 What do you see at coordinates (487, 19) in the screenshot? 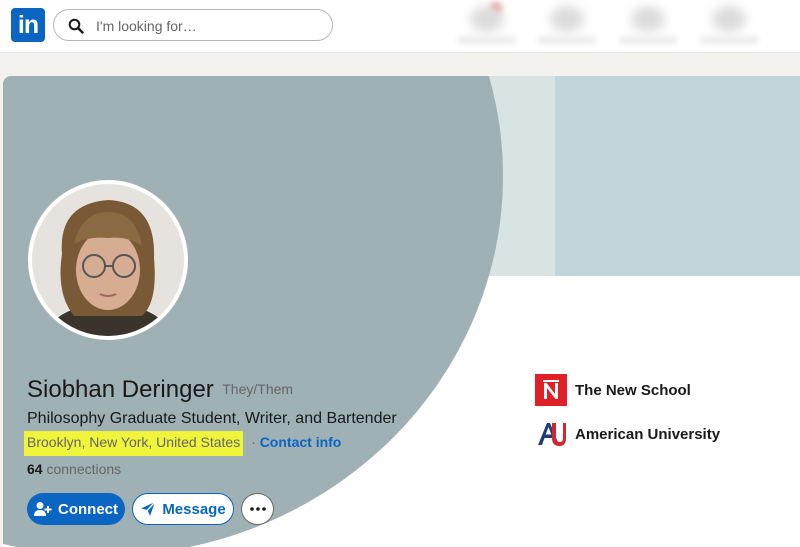
I see `nav-home-icon` at bounding box center [487, 19].